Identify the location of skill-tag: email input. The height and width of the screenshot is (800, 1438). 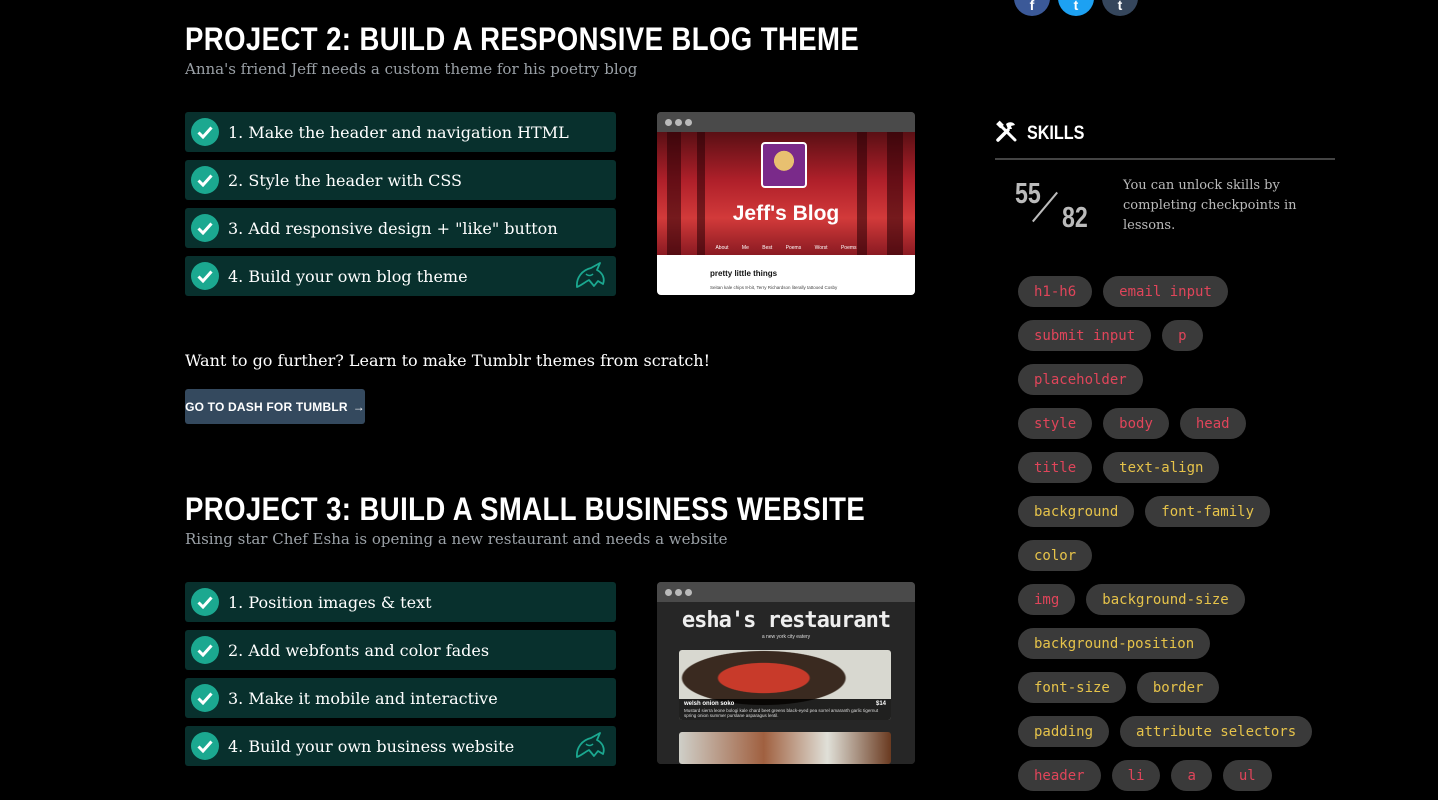
(1165, 291).